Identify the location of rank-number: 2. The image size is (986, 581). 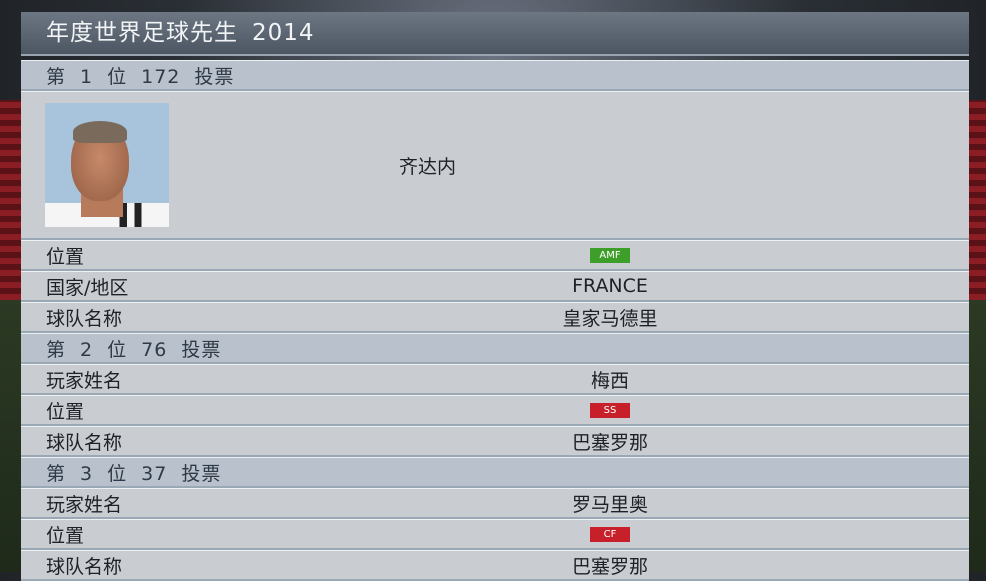
(87, 349).